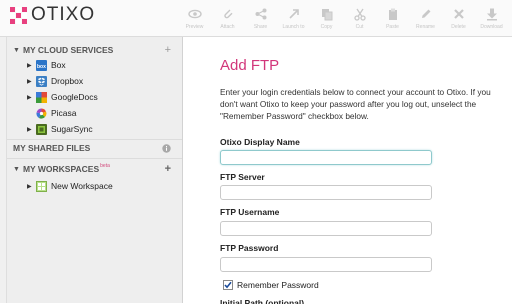 This screenshot has height=304, width=512. I want to click on remember-password-row: Remember Password, so click(271, 285).